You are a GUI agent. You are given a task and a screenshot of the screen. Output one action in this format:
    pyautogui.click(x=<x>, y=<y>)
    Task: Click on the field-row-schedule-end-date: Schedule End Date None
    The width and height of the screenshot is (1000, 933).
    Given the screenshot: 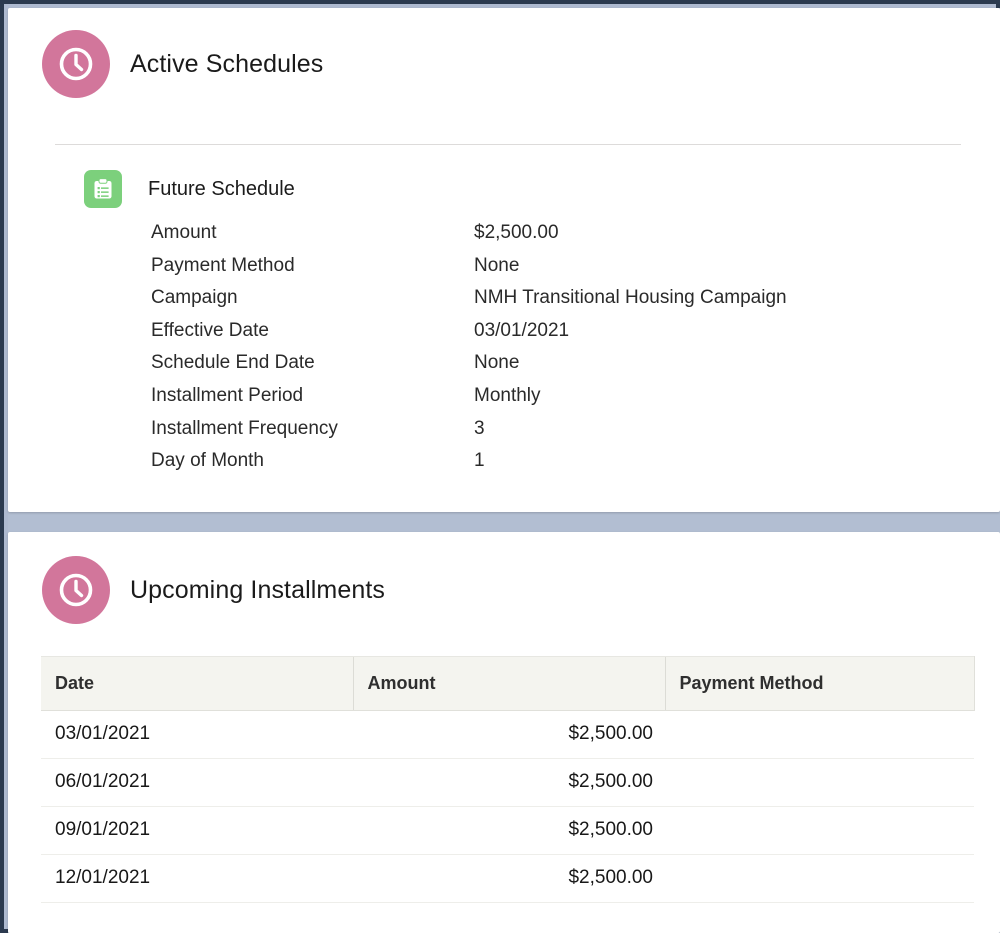 What is the action you would take?
    pyautogui.click(x=575, y=368)
    